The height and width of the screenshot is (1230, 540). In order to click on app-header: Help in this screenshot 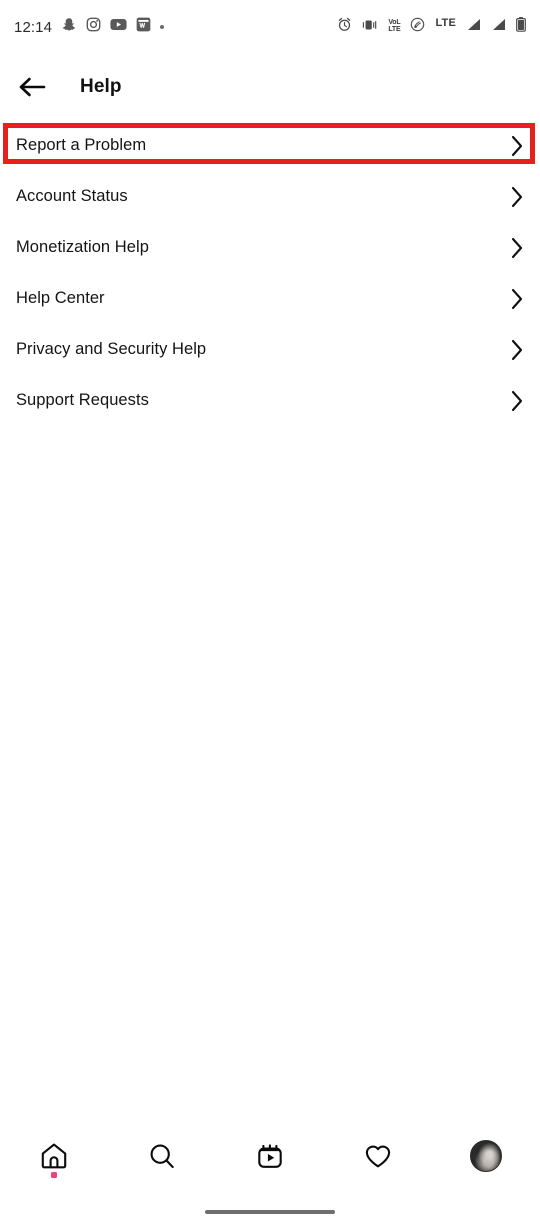, I will do `click(270, 87)`.